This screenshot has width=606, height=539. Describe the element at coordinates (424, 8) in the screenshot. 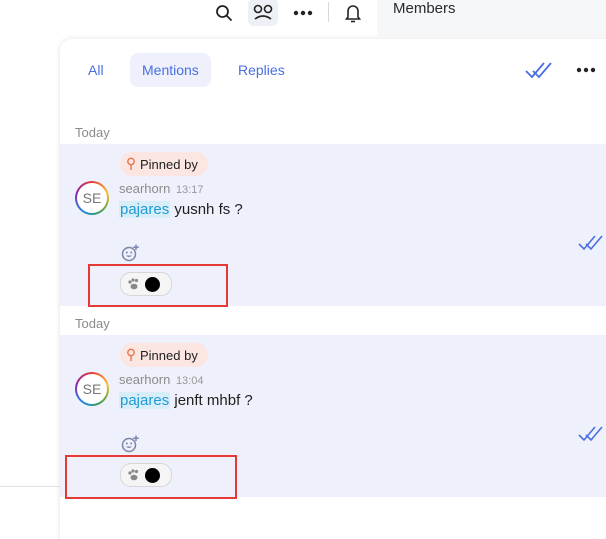

I see `members-title: Members` at that location.